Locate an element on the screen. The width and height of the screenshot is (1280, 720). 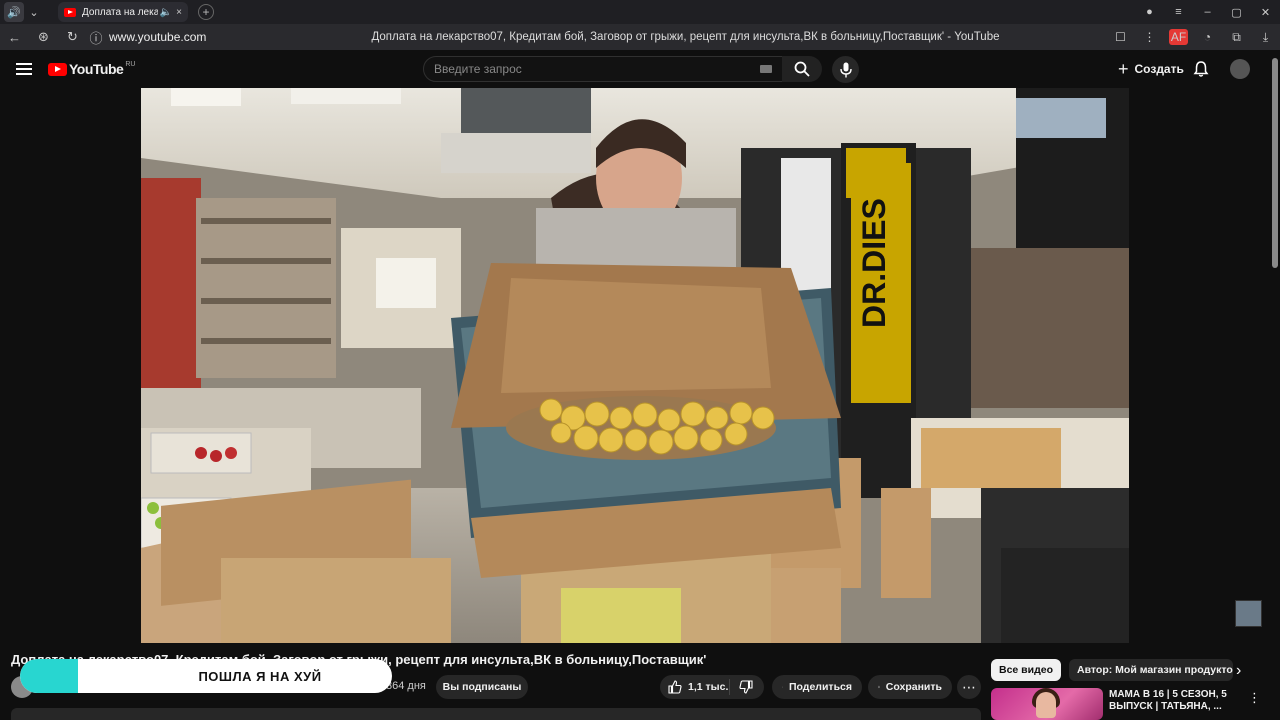
tab-audio-icon: 🔈 is located at coordinates (166, 12).